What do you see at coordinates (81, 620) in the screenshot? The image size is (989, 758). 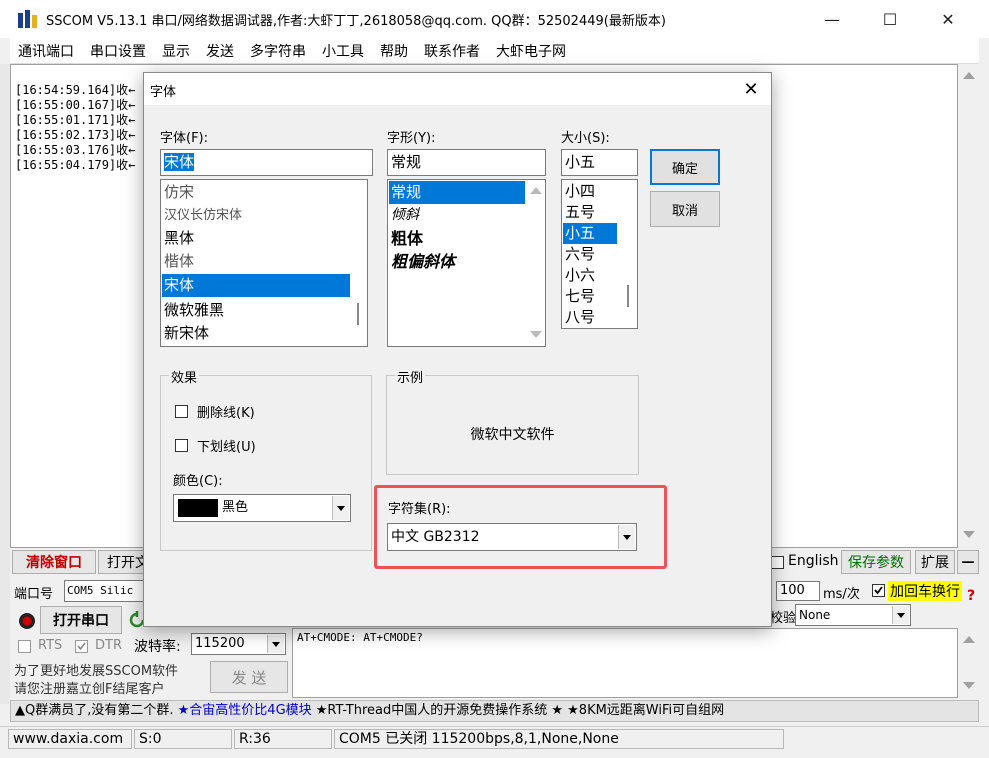 I see `open-port-button: 打开串口` at bounding box center [81, 620].